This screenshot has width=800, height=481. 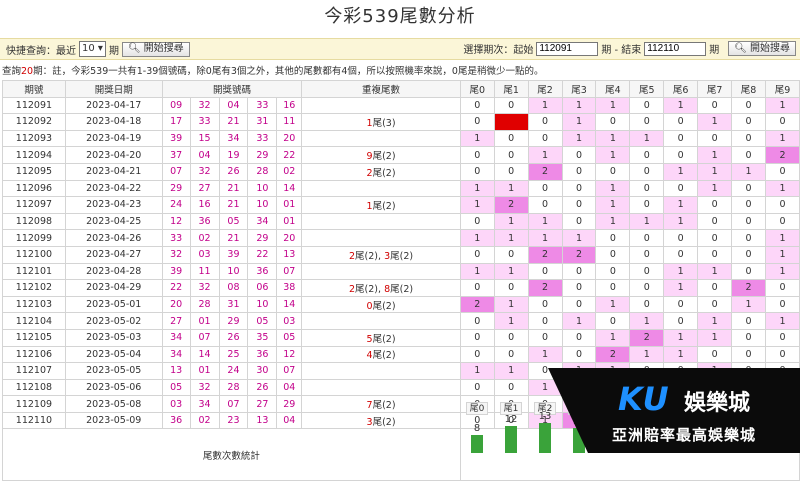 What do you see at coordinates (401, 188) in the screenshot?
I see `table-row: 112096 2023-04-22 29 27 21 10 14 1 1 0 0 1 0 0 1 0 1` at bounding box center [401, 188].